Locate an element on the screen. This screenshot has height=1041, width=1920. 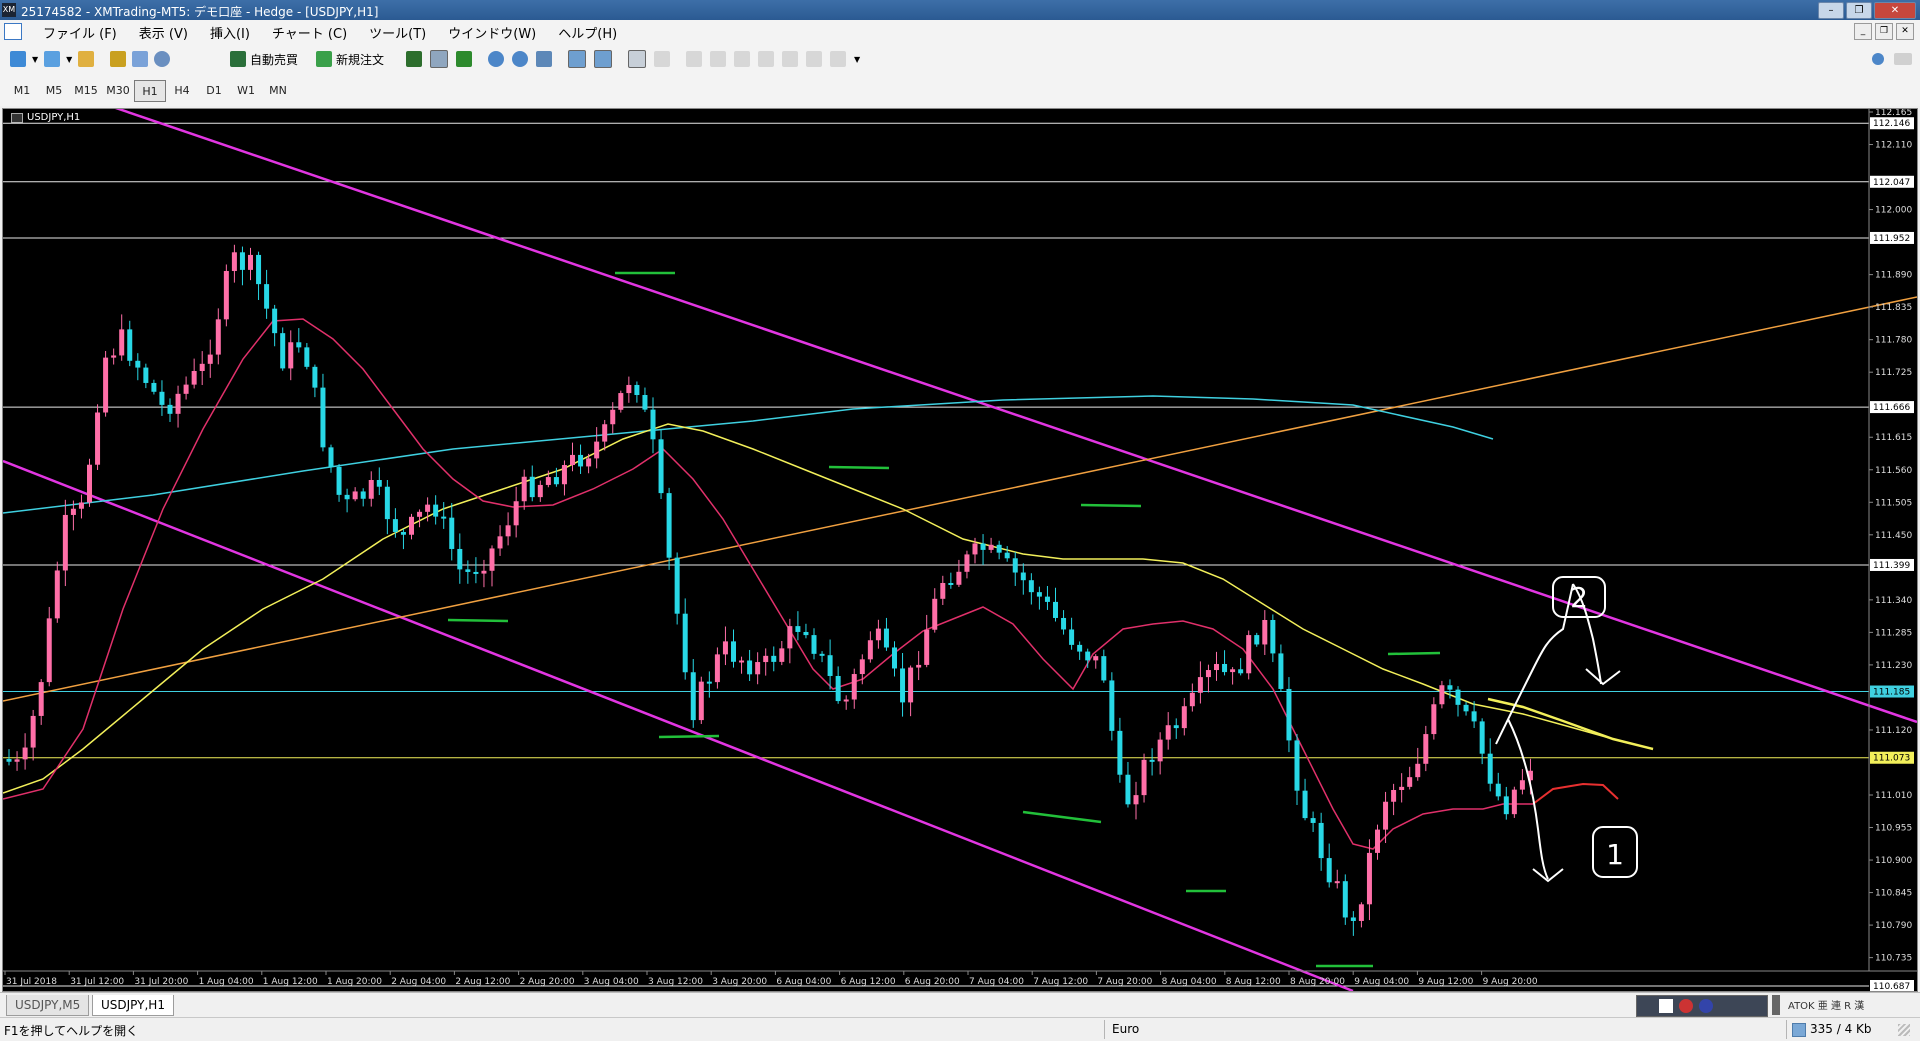
timeframe-m30: M30 is located at coordinates (118, 91).